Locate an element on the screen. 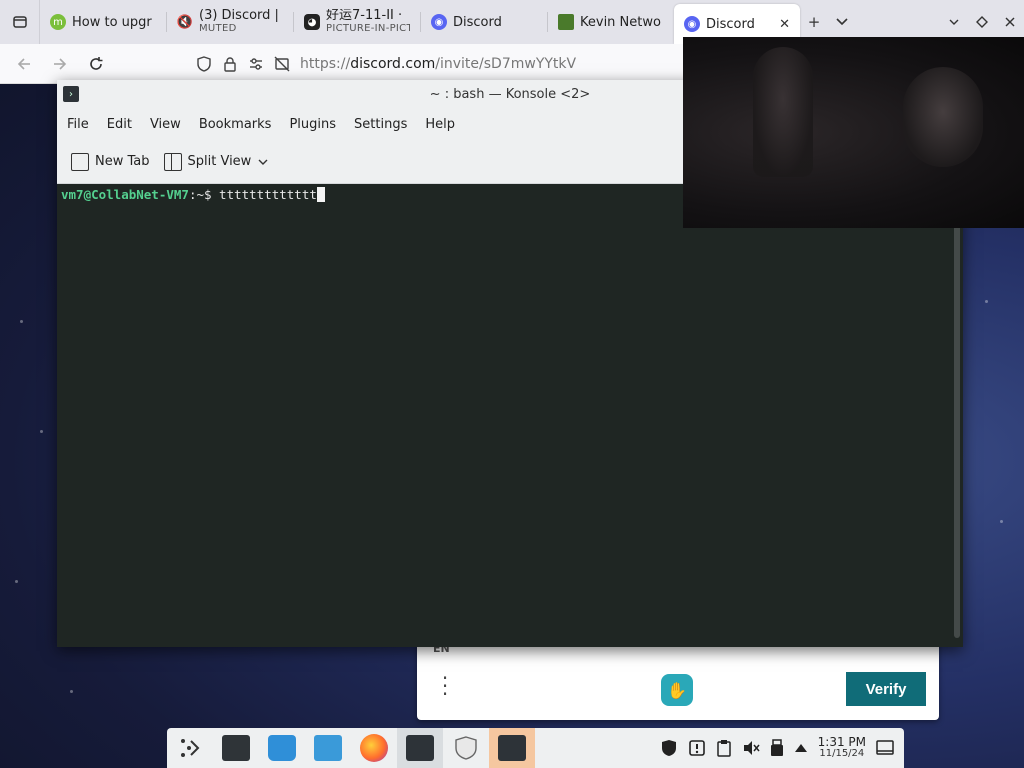 This screenshot has width=1024, height=768. vpn-shield-icon is located at coordinates (669, 748).